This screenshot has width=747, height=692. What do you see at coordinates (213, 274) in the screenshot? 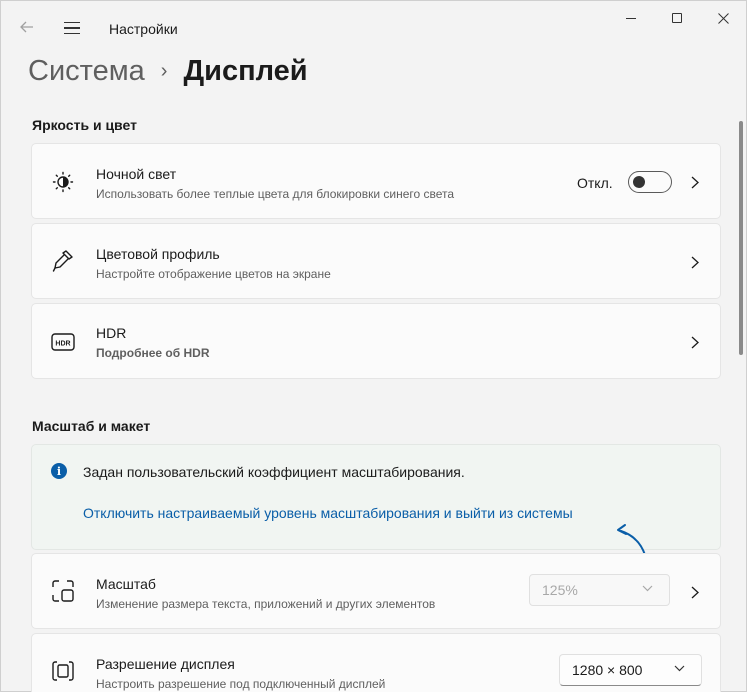
I see `color-profile-subtitle: Настройте отображение цветов на экране` at bounding box center [213, 274].